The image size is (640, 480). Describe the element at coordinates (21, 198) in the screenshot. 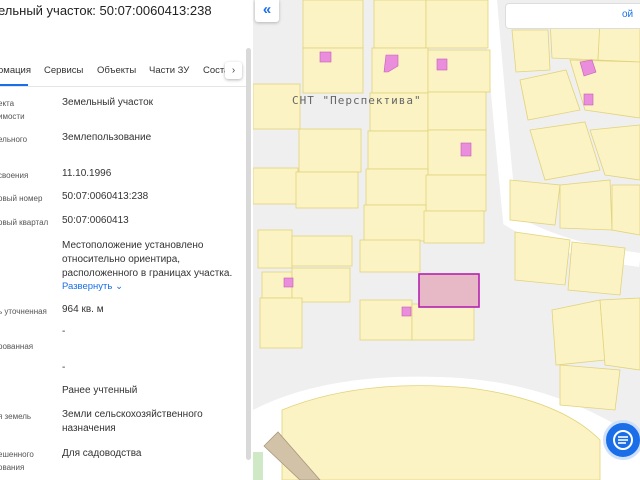

I see `row-label: овый номер` at that location.